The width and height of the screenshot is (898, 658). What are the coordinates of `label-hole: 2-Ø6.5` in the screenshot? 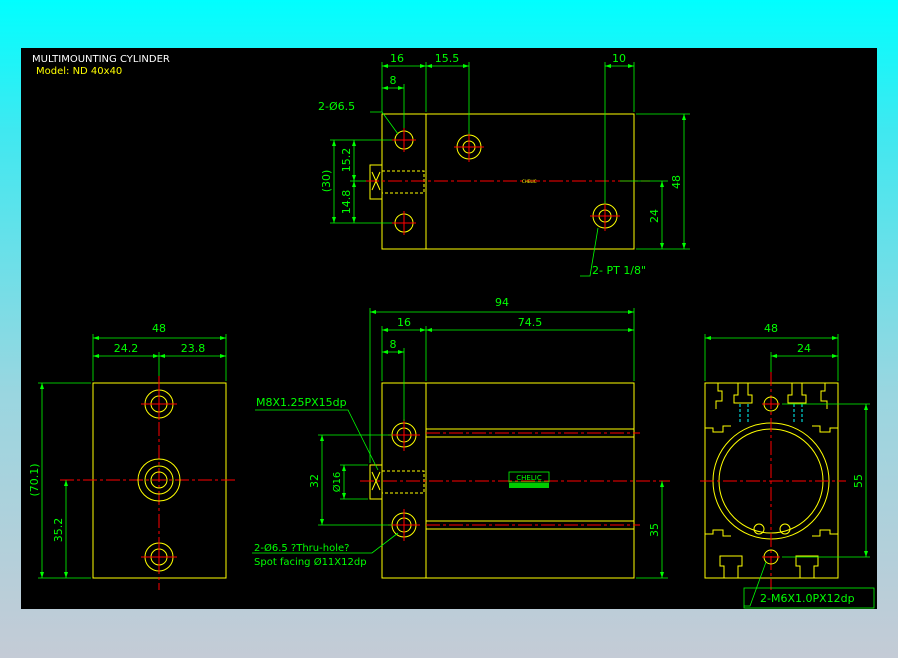 It's located at (336, 106).